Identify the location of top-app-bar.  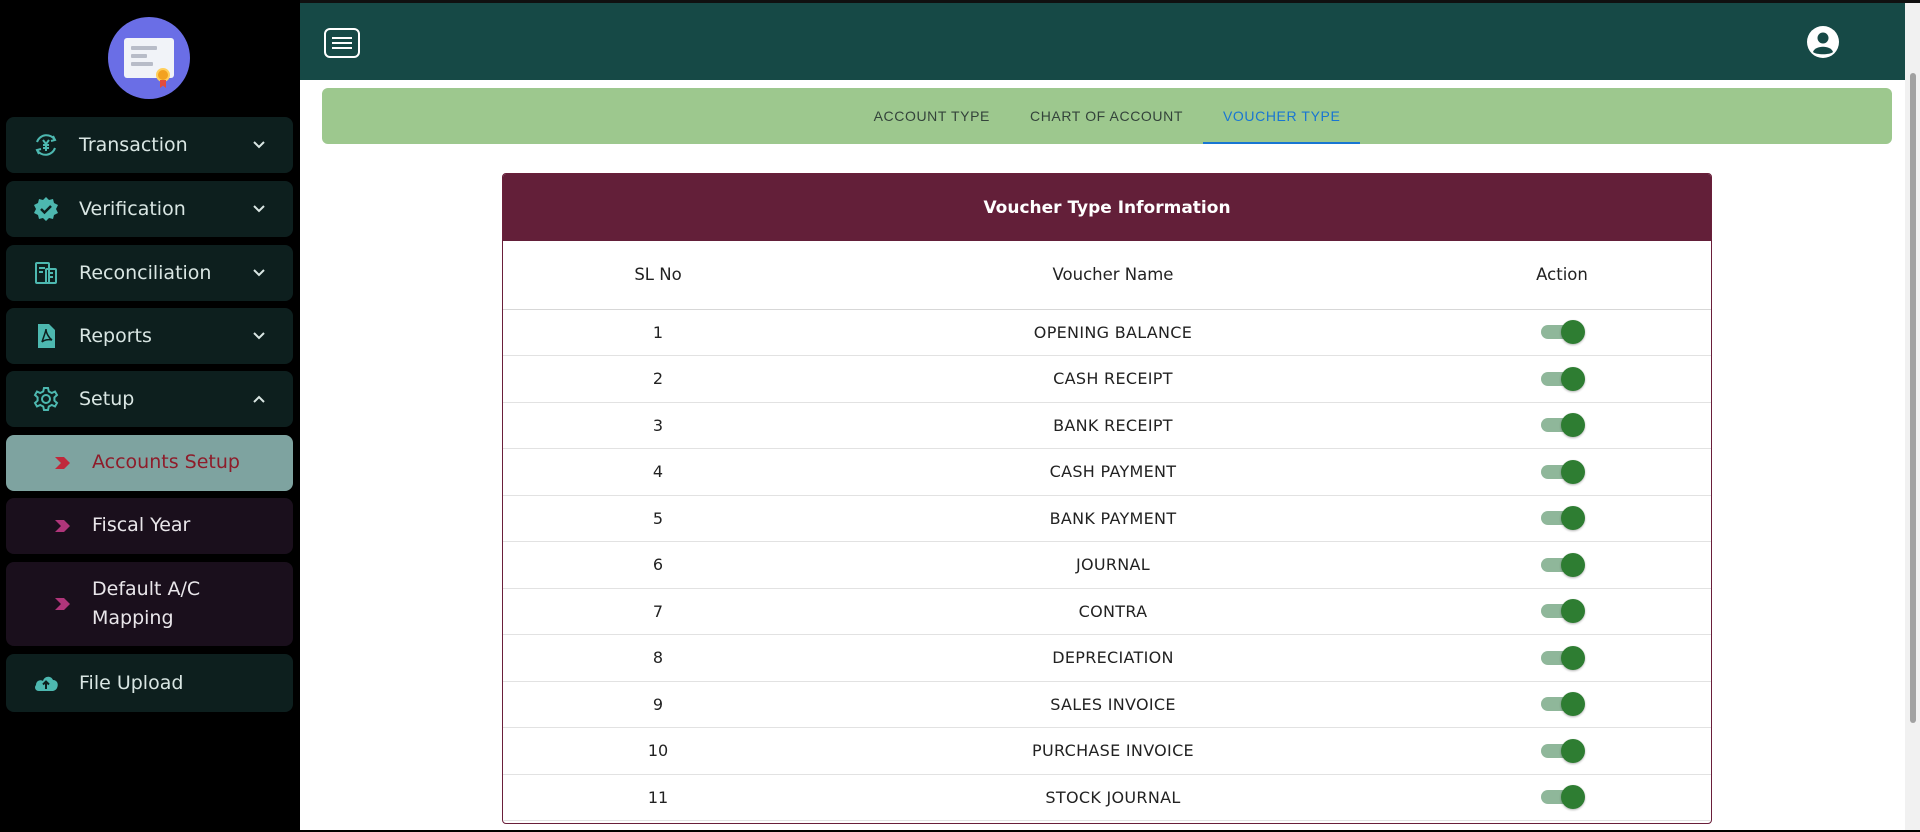
(1110, 41).